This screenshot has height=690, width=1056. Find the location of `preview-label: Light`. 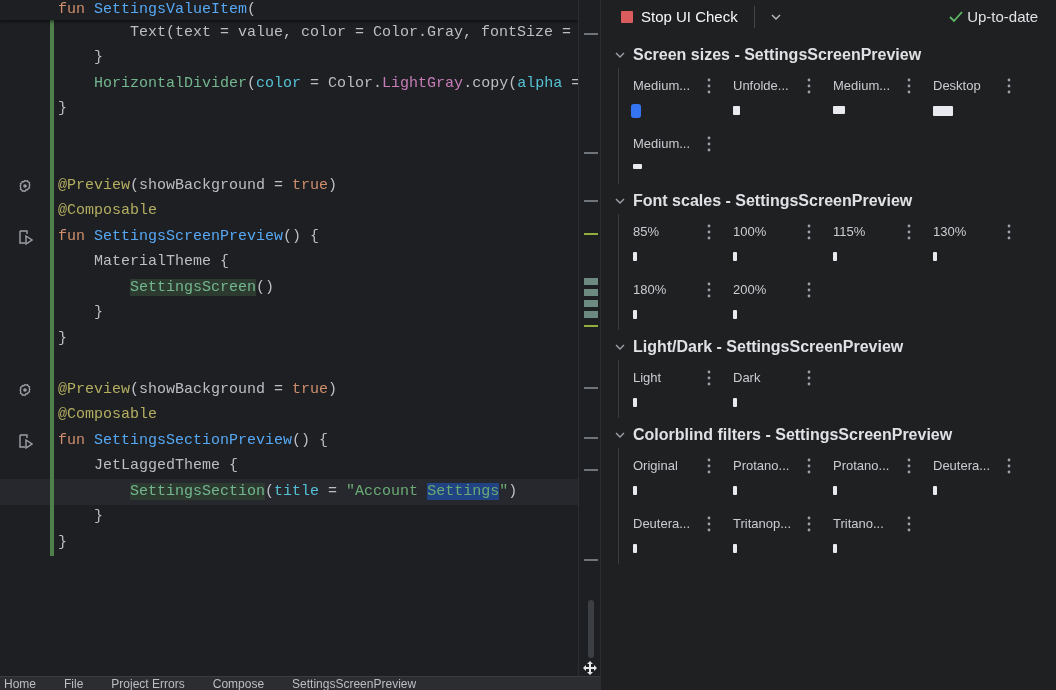

preview-label: Light is located at coordinates (648, 378).